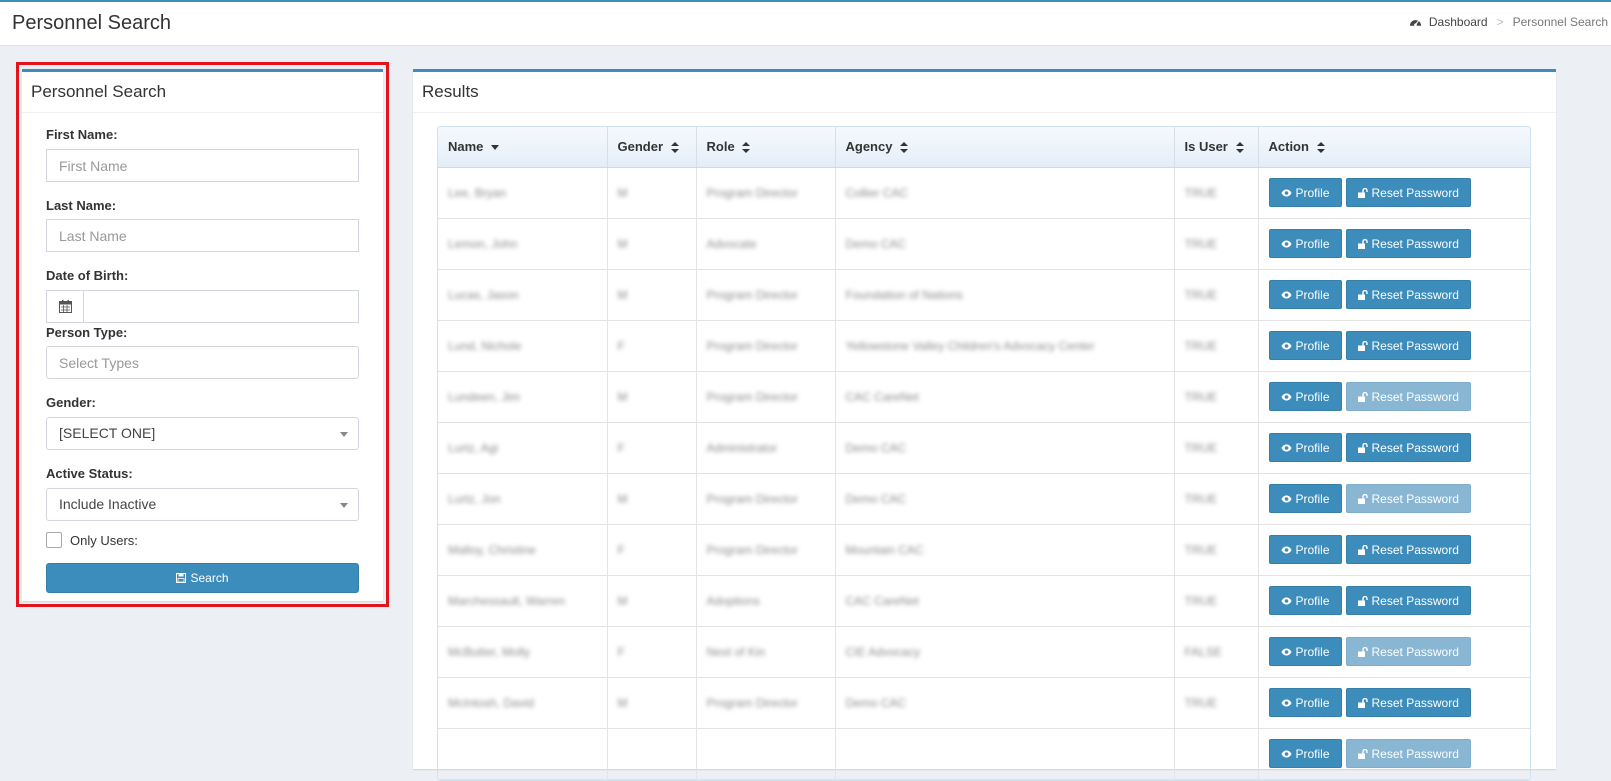  What do you see at coordinates (202, 362) in the screenshot?
I see `person-type-select` at bounding box center [202, 362].